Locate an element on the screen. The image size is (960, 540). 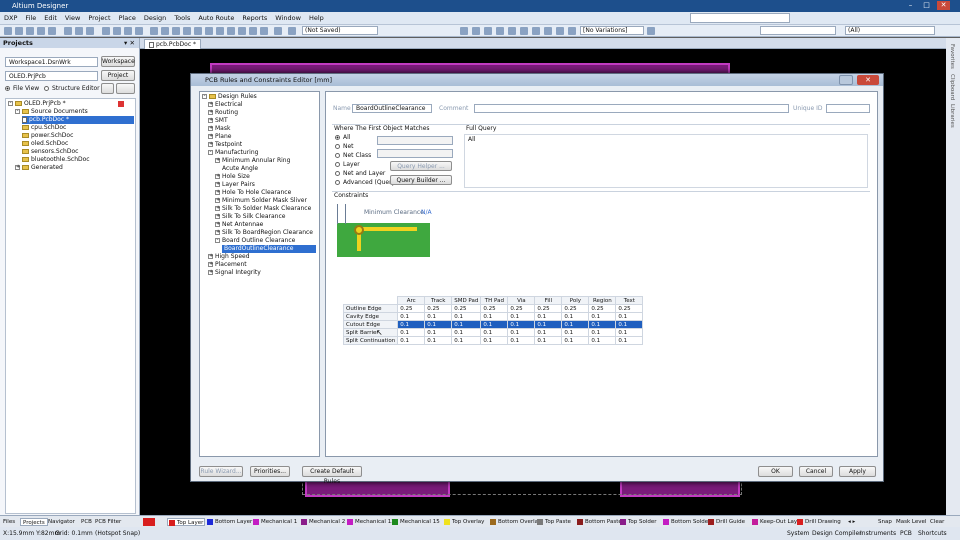
tree-design-rules: - Design Rules is located at coordinates (229, 97).